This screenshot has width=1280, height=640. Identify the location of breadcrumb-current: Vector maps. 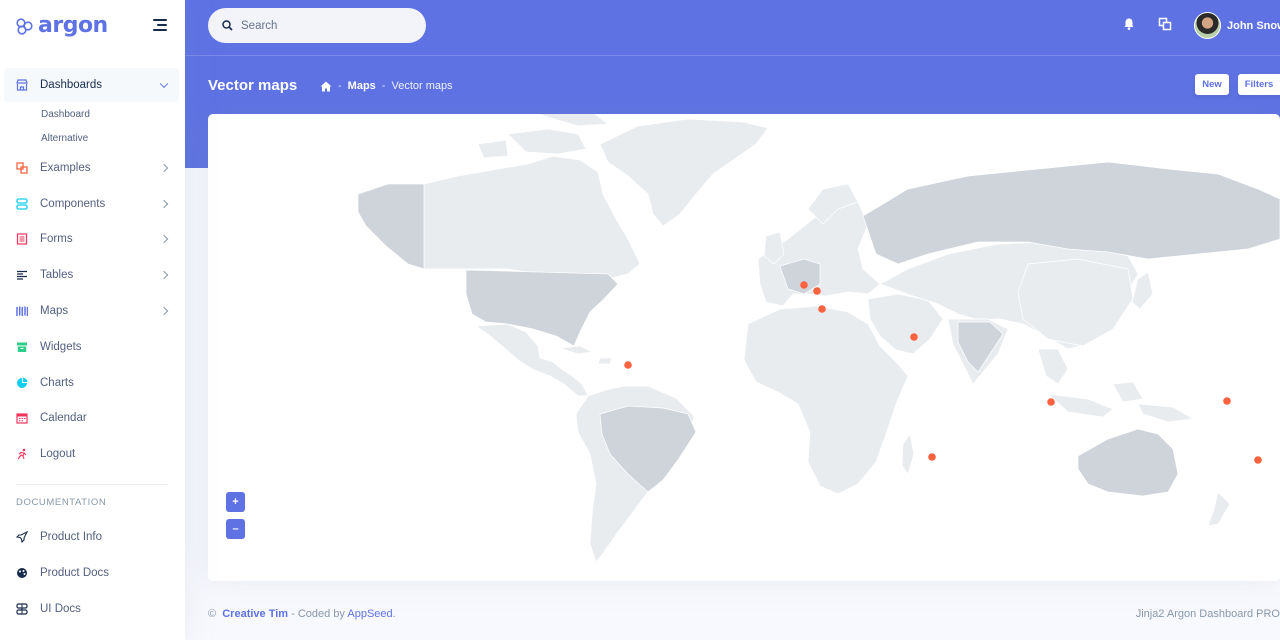
(422, 86).